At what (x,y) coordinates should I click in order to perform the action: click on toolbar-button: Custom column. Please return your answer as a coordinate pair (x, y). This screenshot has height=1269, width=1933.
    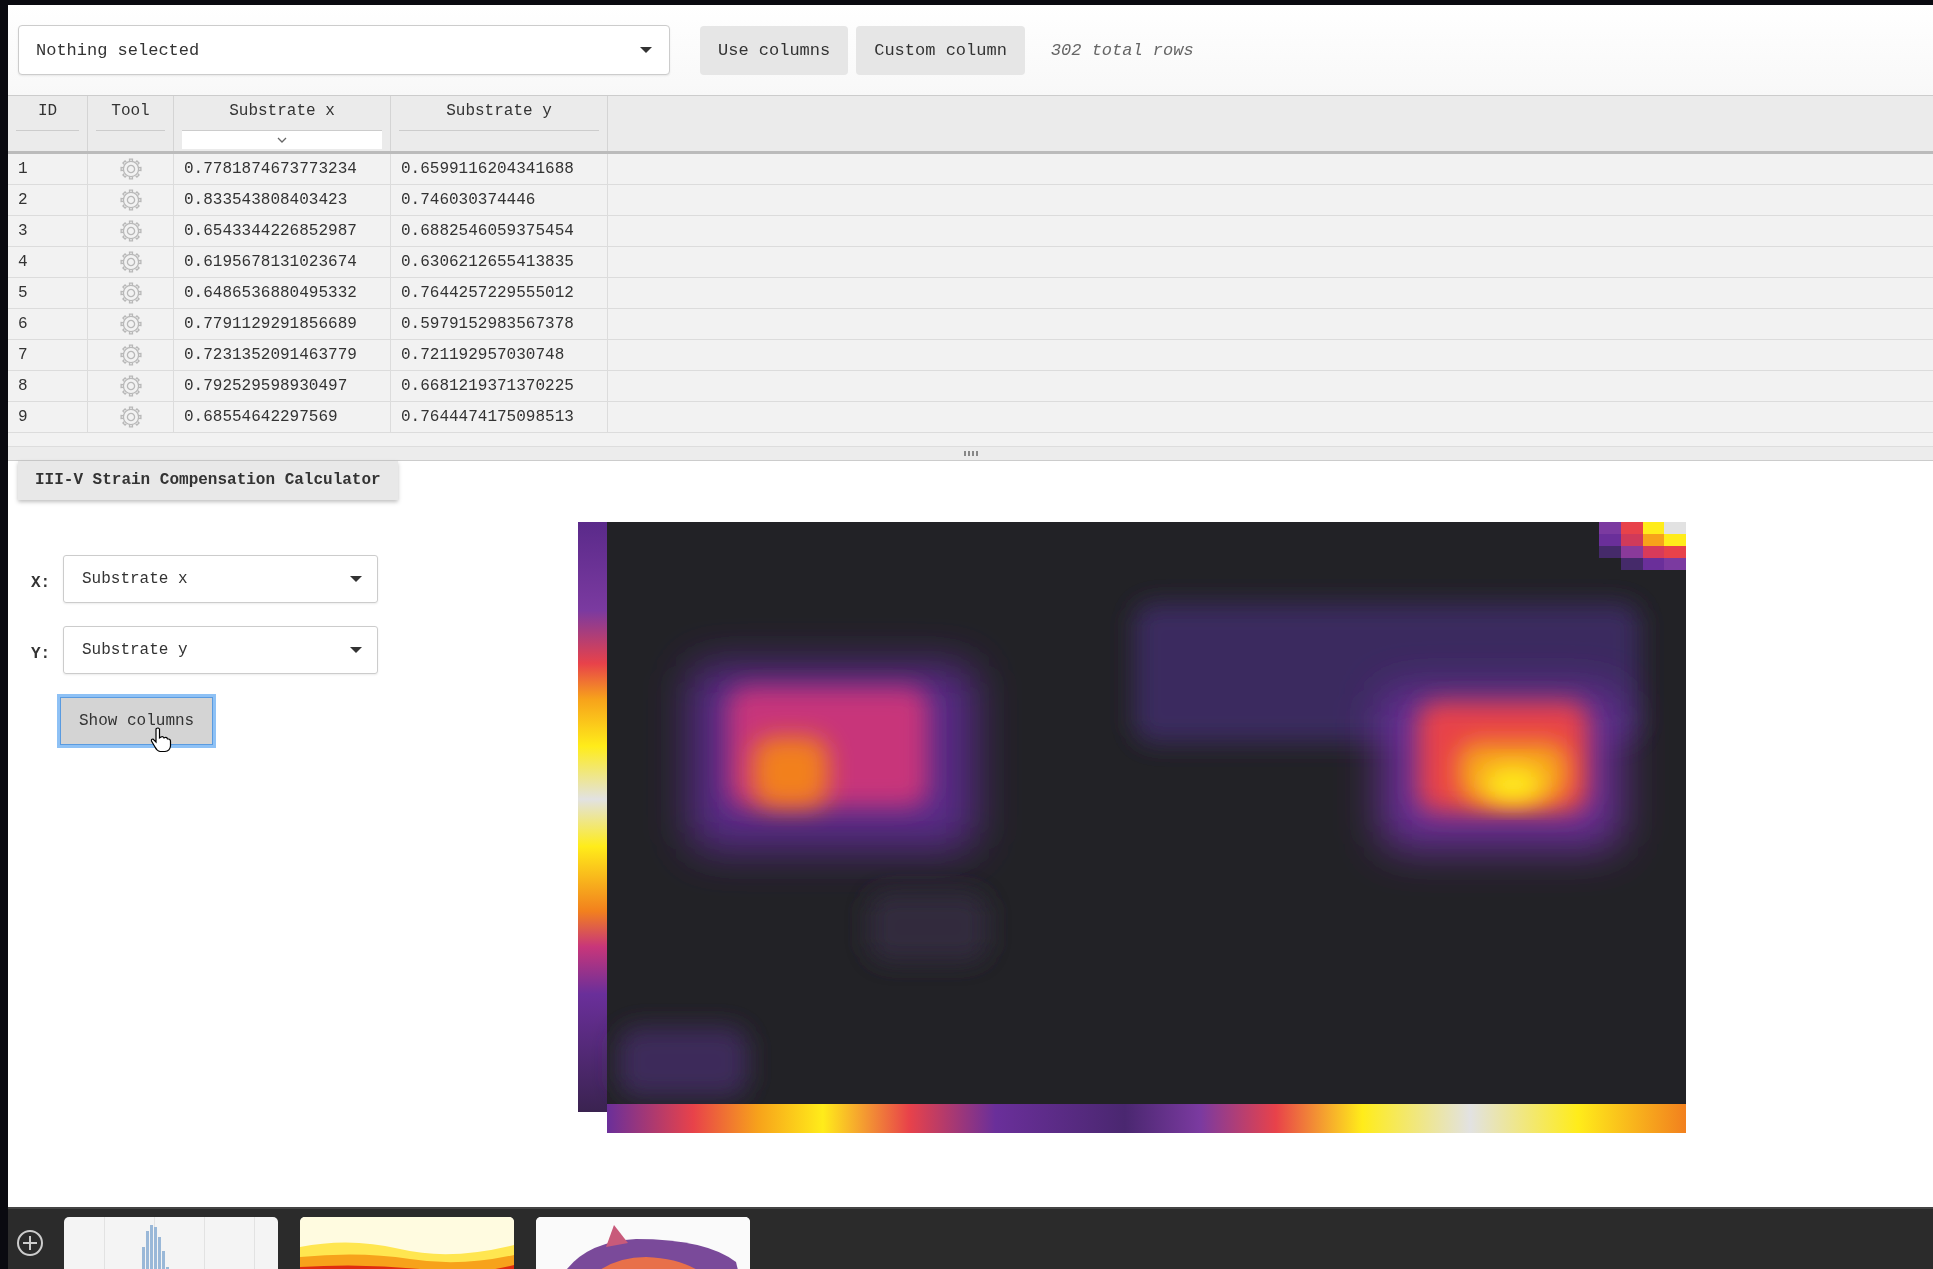
    Looking at the image, I should click on (940, 50).